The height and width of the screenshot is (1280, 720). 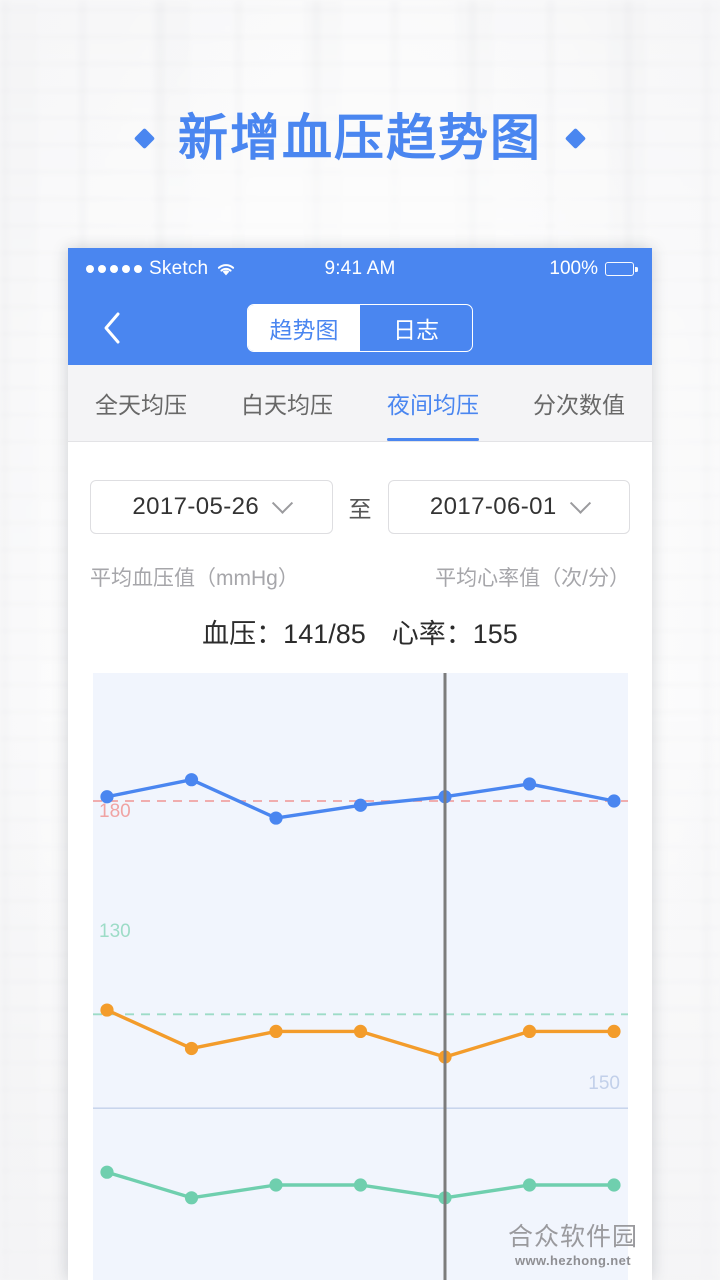 What do you see at coordinates (493, 506) in the screenshot?
I see `end-date-value: 2017-06-01` at bounding box center [493, 506].